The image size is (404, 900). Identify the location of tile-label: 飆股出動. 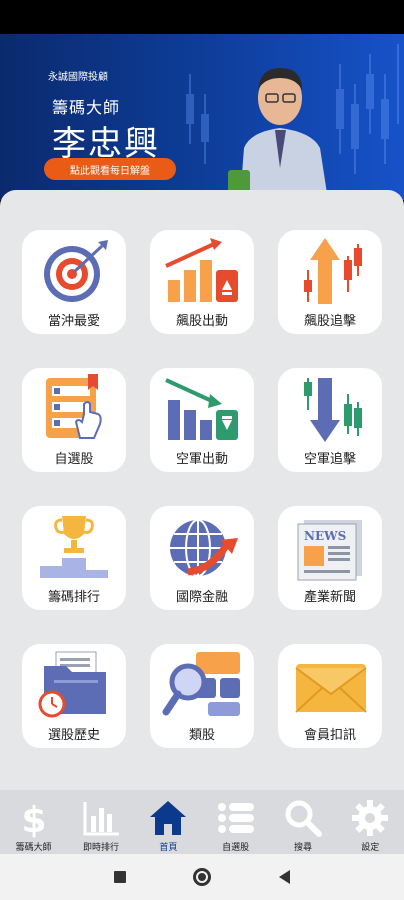
(201, 321).